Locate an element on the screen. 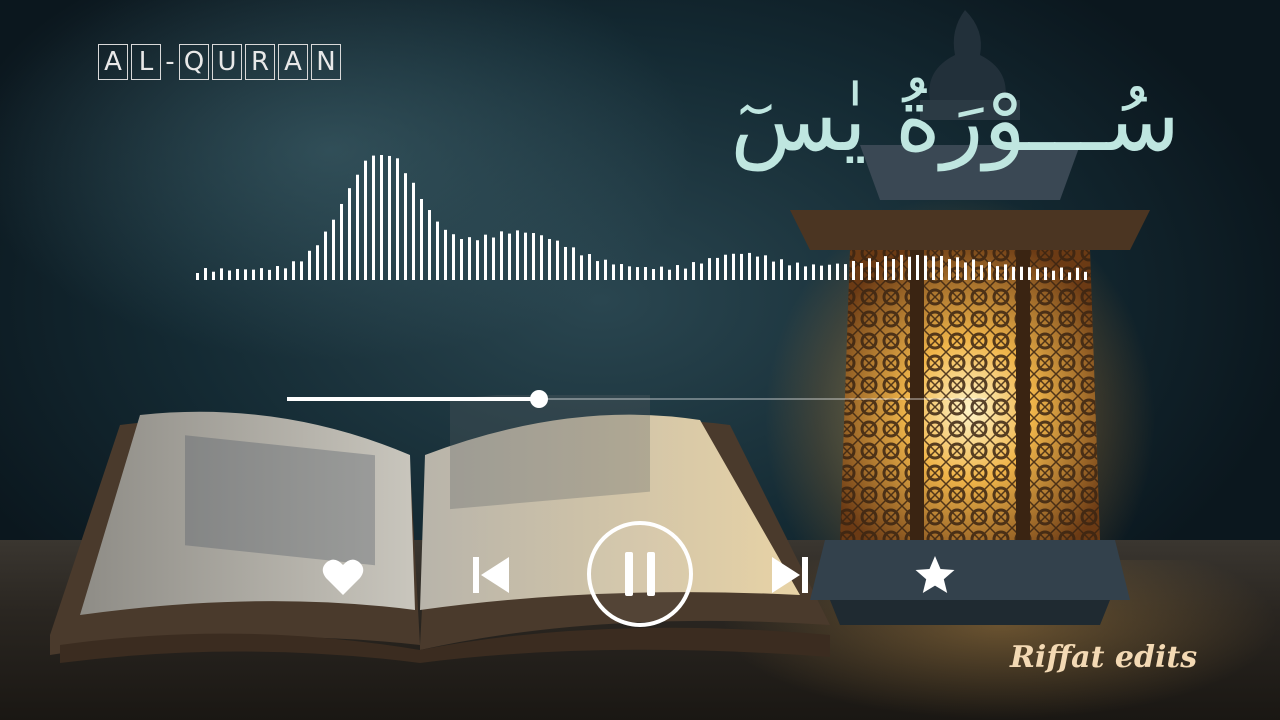  pause-button is located at coordinates (640, 574).